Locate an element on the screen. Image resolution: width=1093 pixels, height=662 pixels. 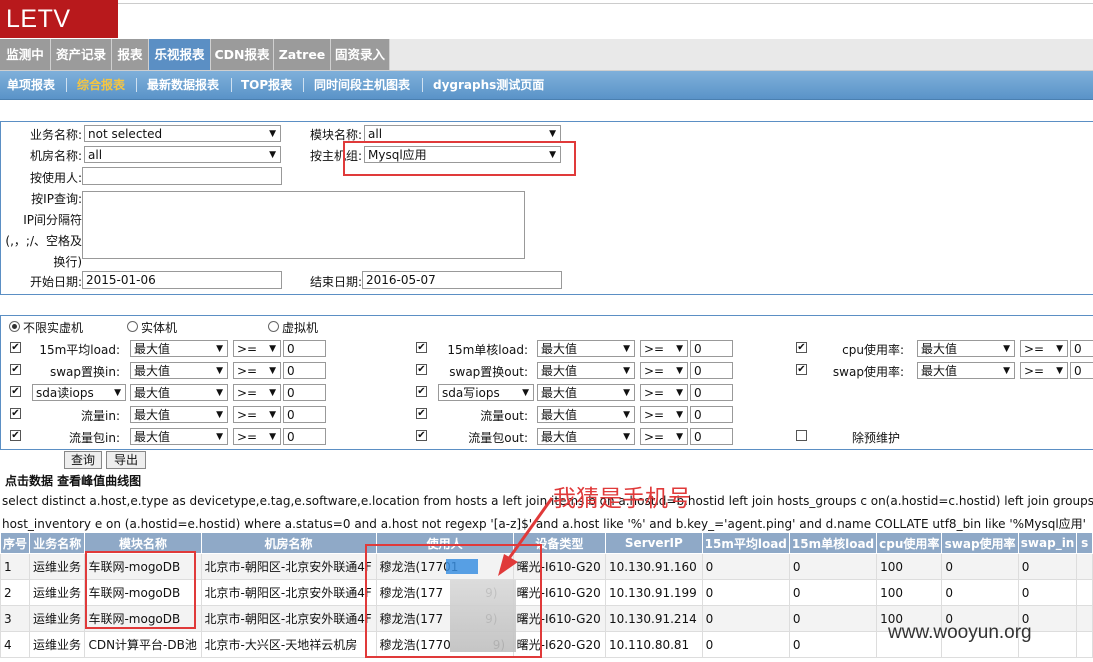
column-header: 机房名称 is located at coordinates (288, 543).